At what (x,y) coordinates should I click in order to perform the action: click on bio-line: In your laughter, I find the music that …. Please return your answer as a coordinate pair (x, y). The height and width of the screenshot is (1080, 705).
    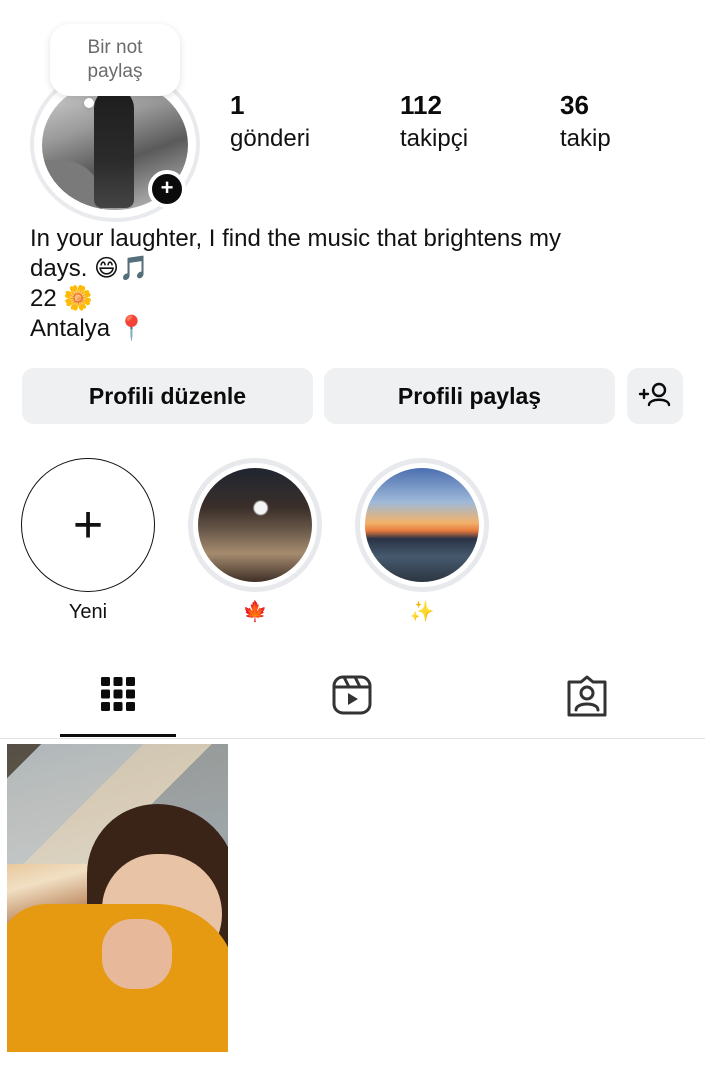
    Looking at the image, I should click on (295, 238).